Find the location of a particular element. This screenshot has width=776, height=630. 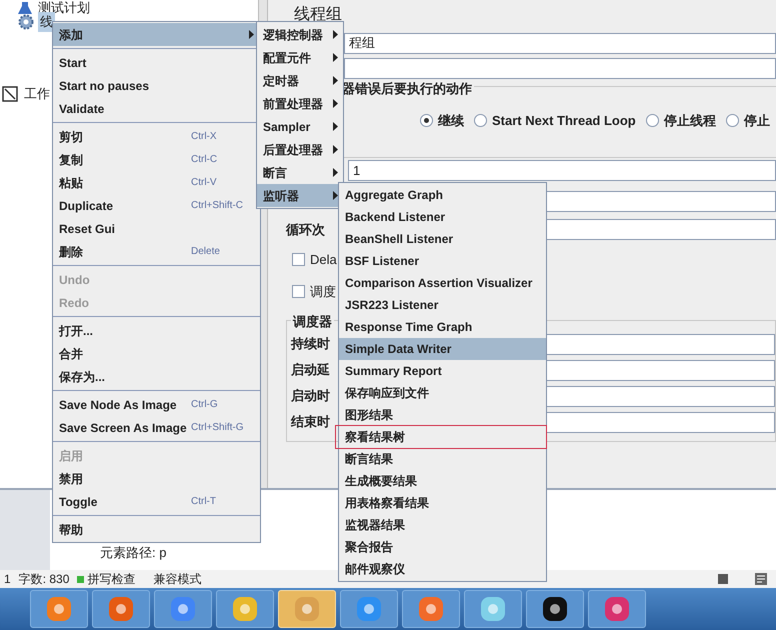

radio-label: 停止 is located at coordinates (757, 121).